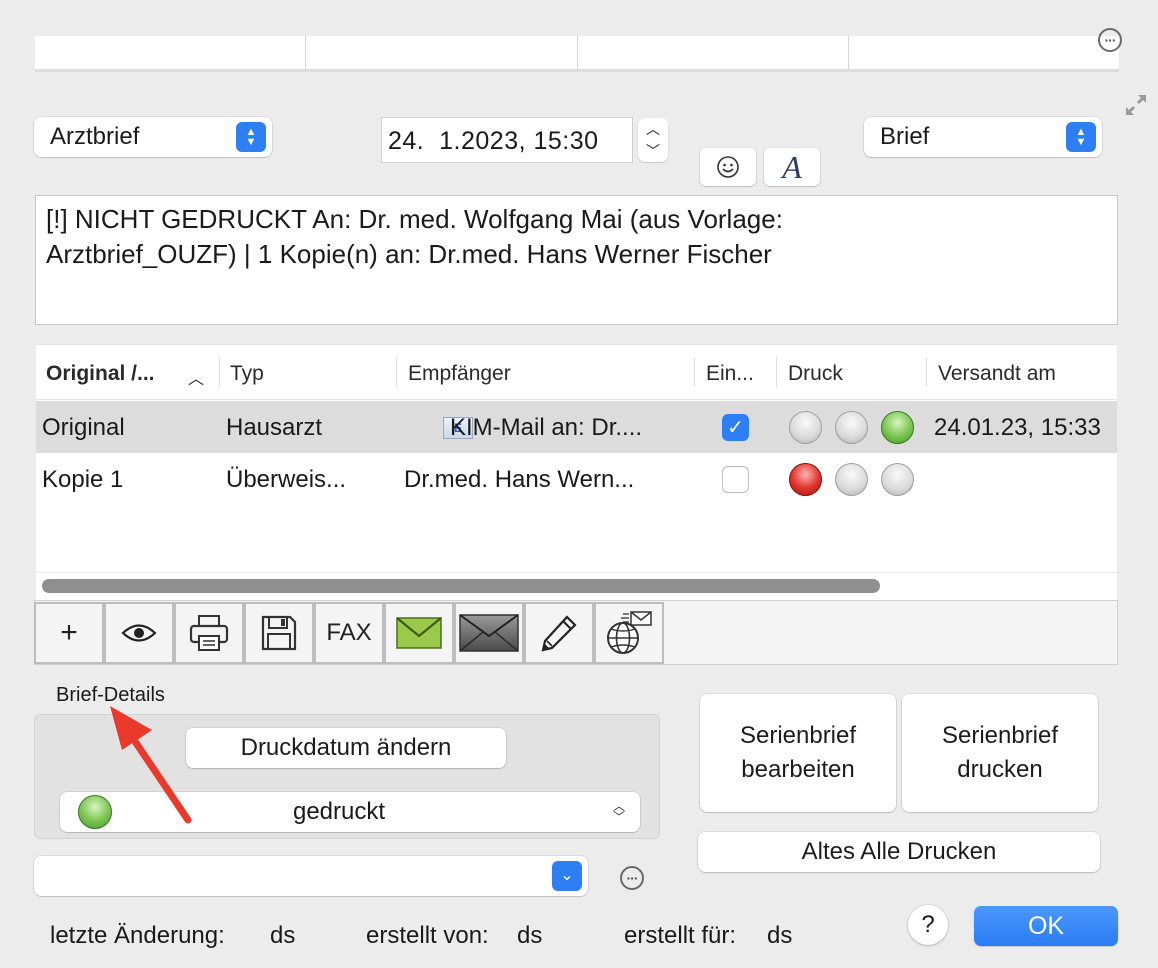 The width and height of the screenshot is (1158, 968). I want to click on kim-mail-button, so click(489, 633).